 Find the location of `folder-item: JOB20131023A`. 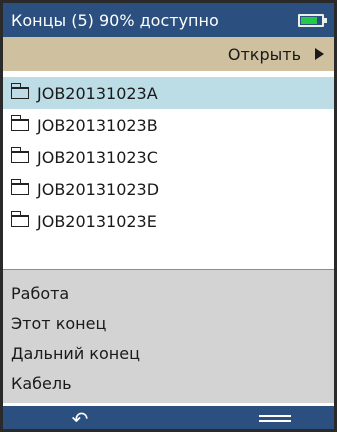

folder-item: JOB20131023A is located at coordinates (168, 93).